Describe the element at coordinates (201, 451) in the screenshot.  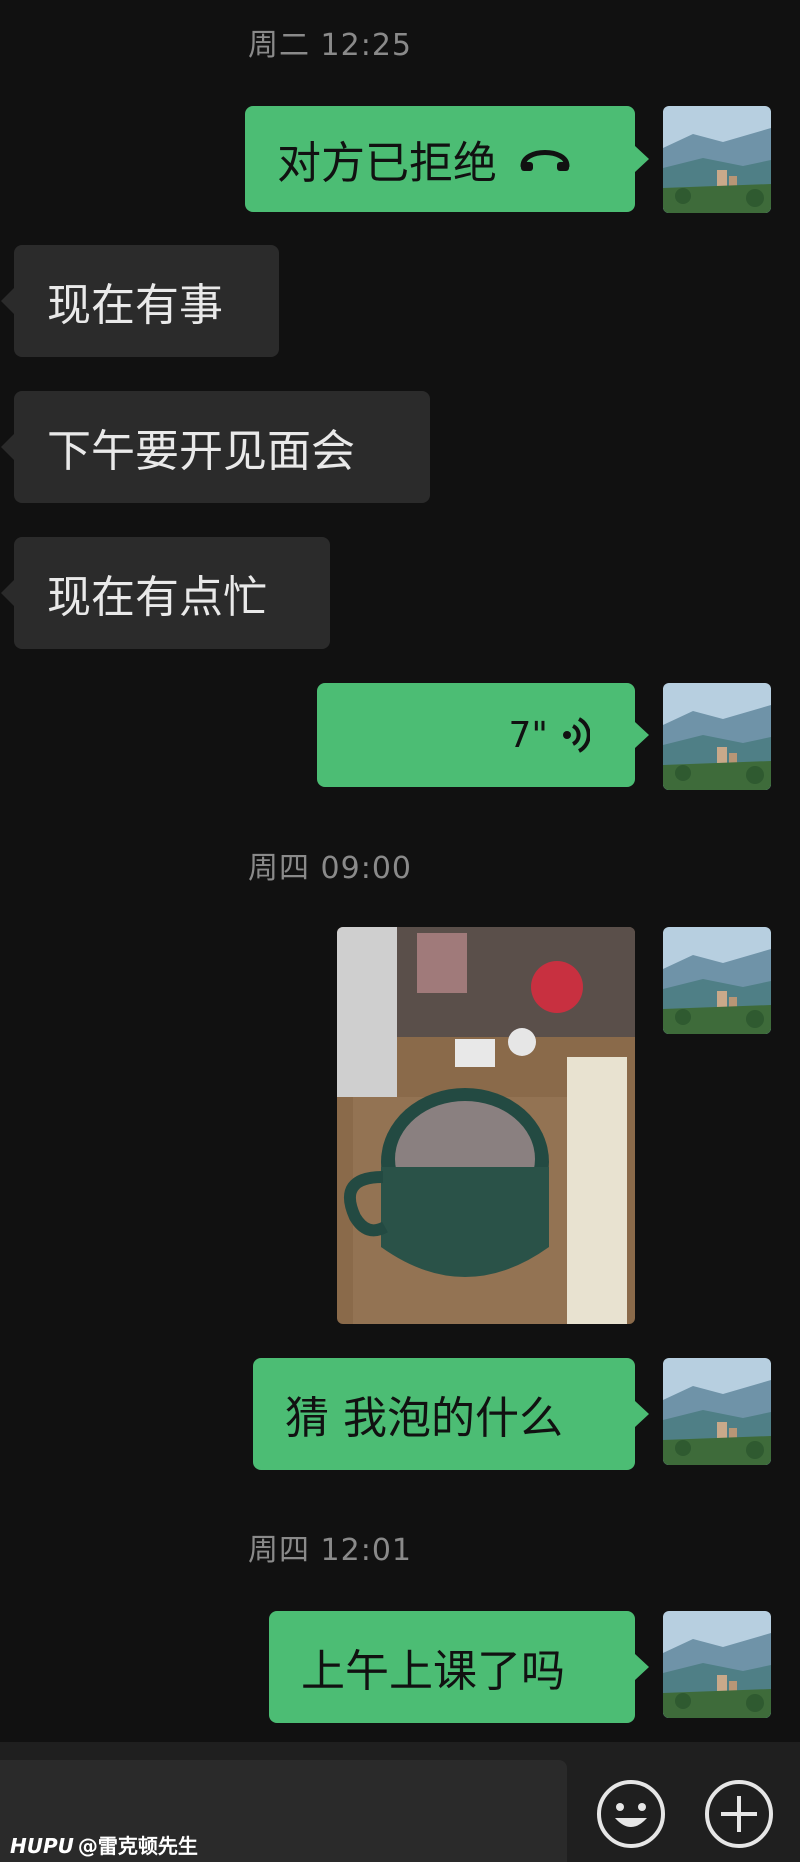
I see `message-text: 下午要开见面会` at that location.